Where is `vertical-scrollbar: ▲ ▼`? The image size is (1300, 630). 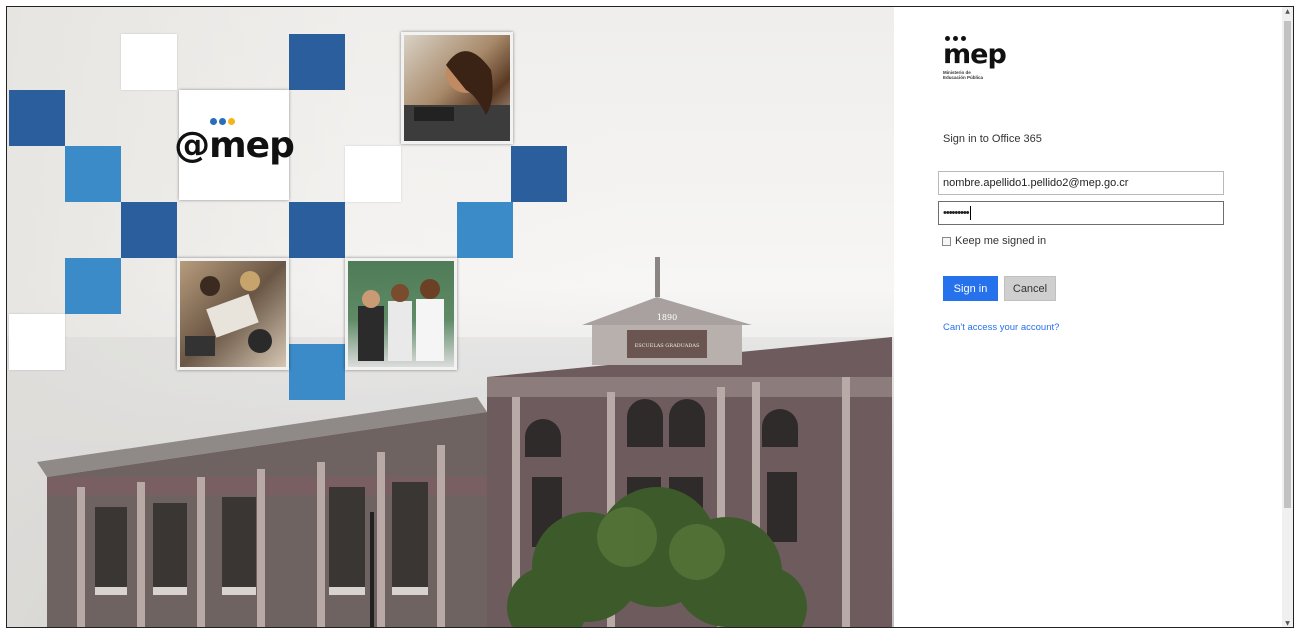 vertical-scrollbar: ▲ ▼ is located at coordinates (1287, 317).